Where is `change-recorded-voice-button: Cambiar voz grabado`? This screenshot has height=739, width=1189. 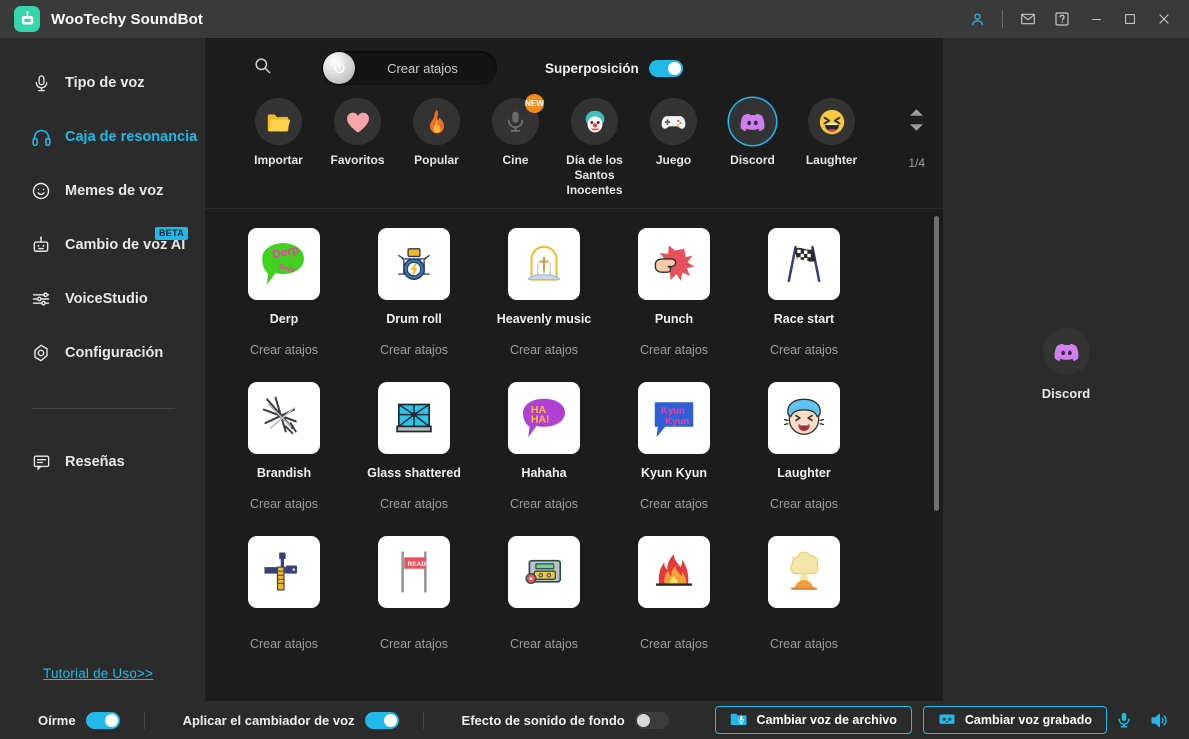 change-recorded-voice-button: Cambiar voz grabado is located at coordinates (1014, 720).